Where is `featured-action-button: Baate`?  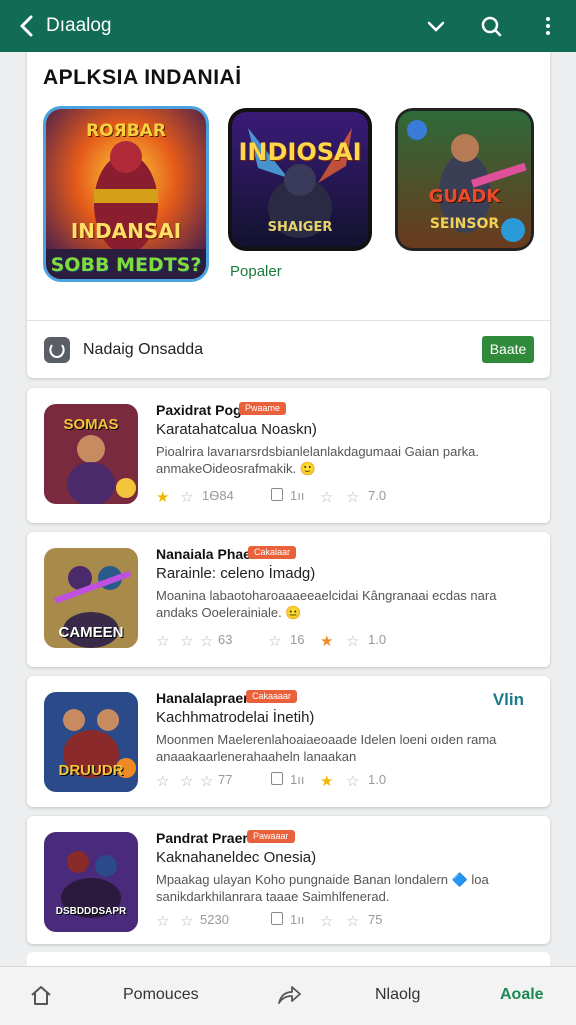
featured-action-button: Baate is located at coordinates (508, 349).